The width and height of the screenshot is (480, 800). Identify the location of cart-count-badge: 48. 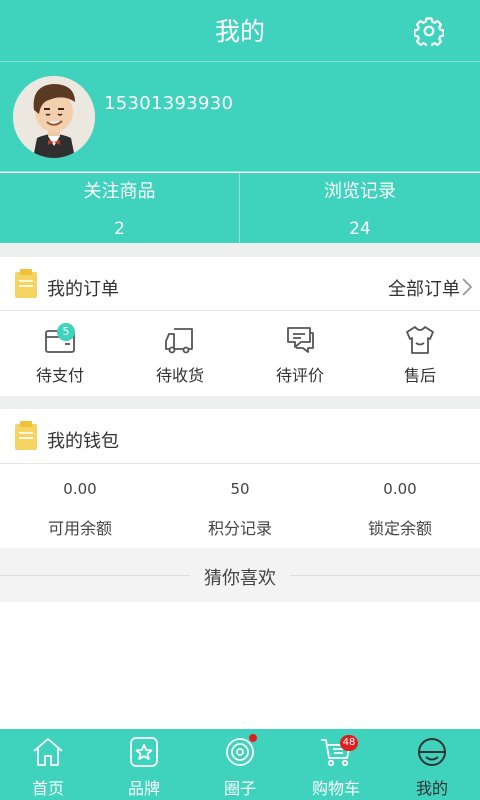
(349, 743).